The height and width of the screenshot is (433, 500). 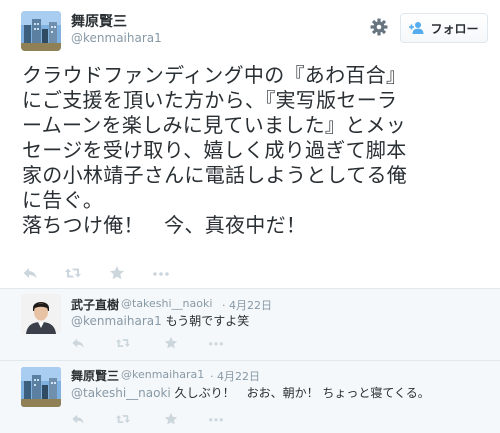 What do you see at coordinates (215, 175) in the screenshot?
I see `tweet-text-line: 家の小林靖子さんに電話しようとしてる俺` at bounding box center [215, 175].